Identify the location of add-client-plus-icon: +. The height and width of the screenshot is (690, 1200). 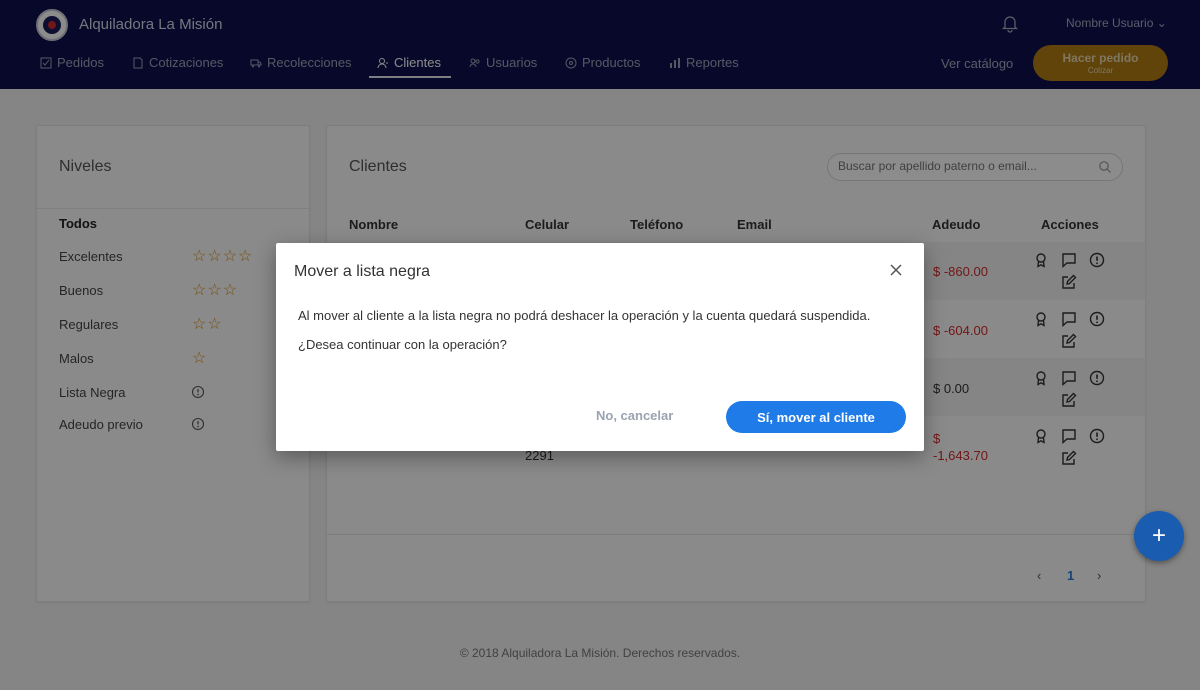
(1159, 536).